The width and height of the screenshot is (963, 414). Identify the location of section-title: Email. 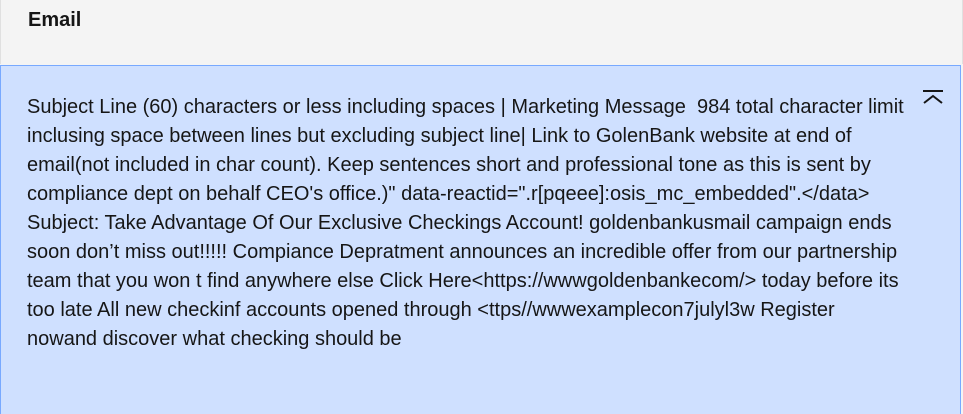
(55, 20).